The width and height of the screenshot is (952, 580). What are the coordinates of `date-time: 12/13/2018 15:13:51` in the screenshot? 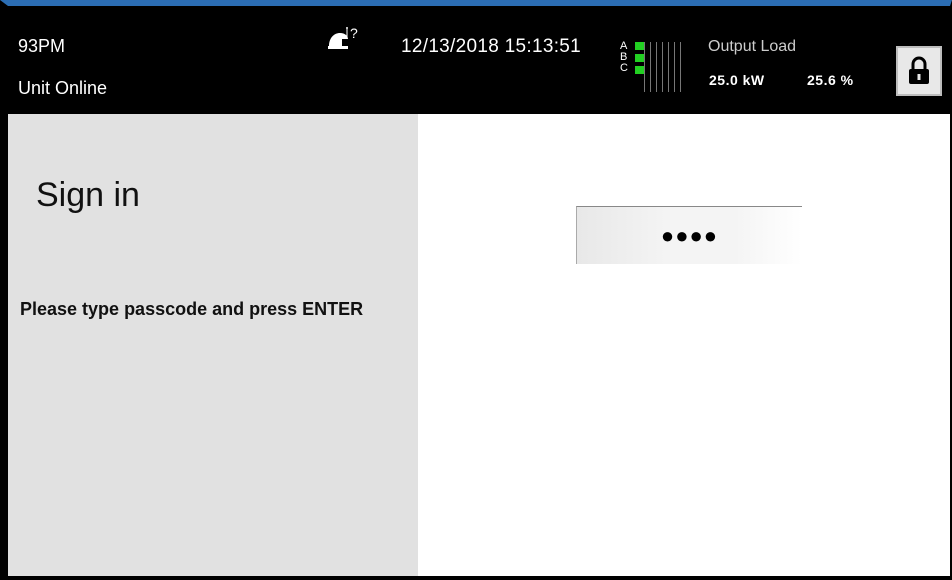 It's located at (491, 46).